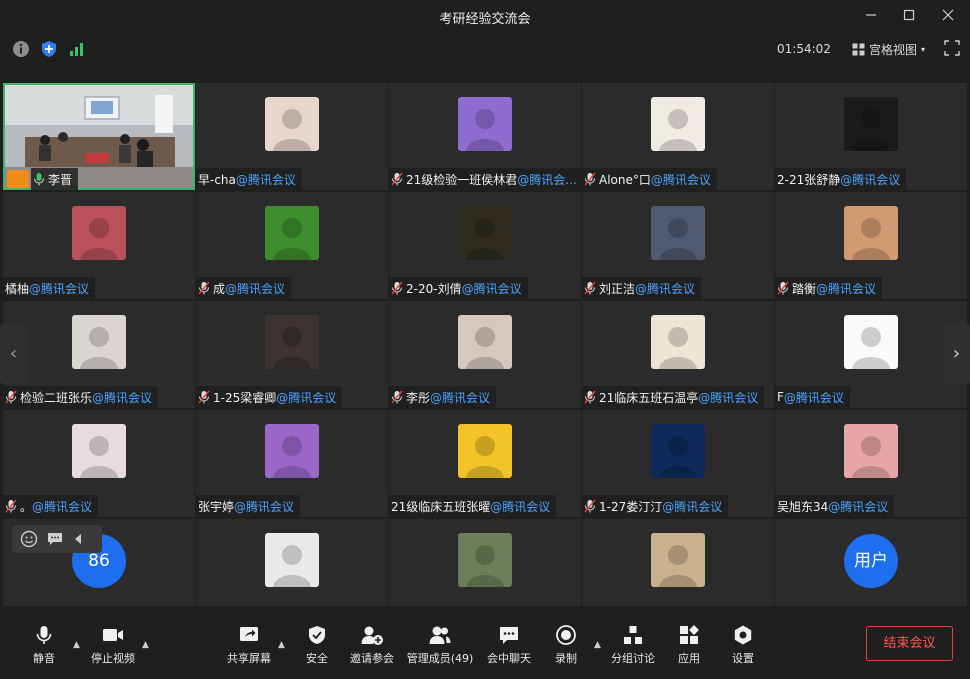 The height and width of the screenshot is (679, 970). What do you see at coordinates (49, 49) in the screenshot?
I see `security-shield-icon` at bounding box center [49, 49].